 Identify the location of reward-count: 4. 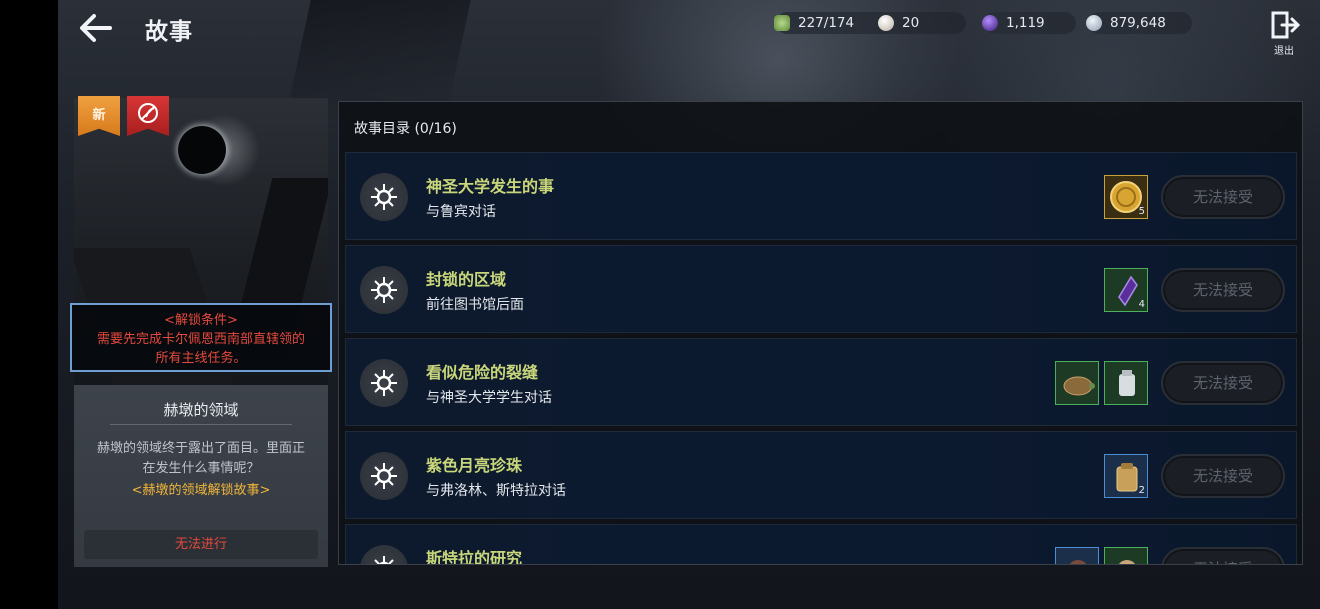
(1141, 304).